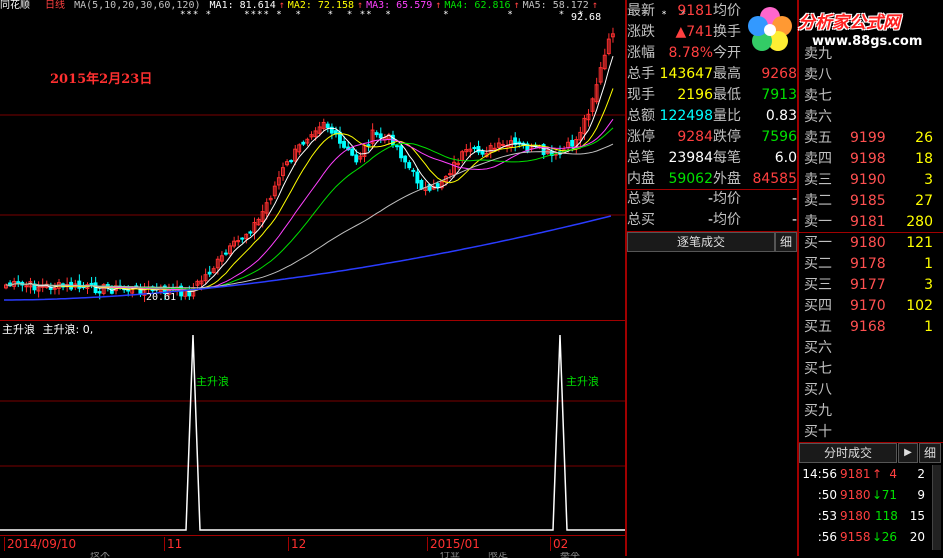 This screenshot has height=558, width=943. What do you see at coordinates (827, 495) in the screenshot?
I see `tick-time: :50` at bounding box center [827, 495].